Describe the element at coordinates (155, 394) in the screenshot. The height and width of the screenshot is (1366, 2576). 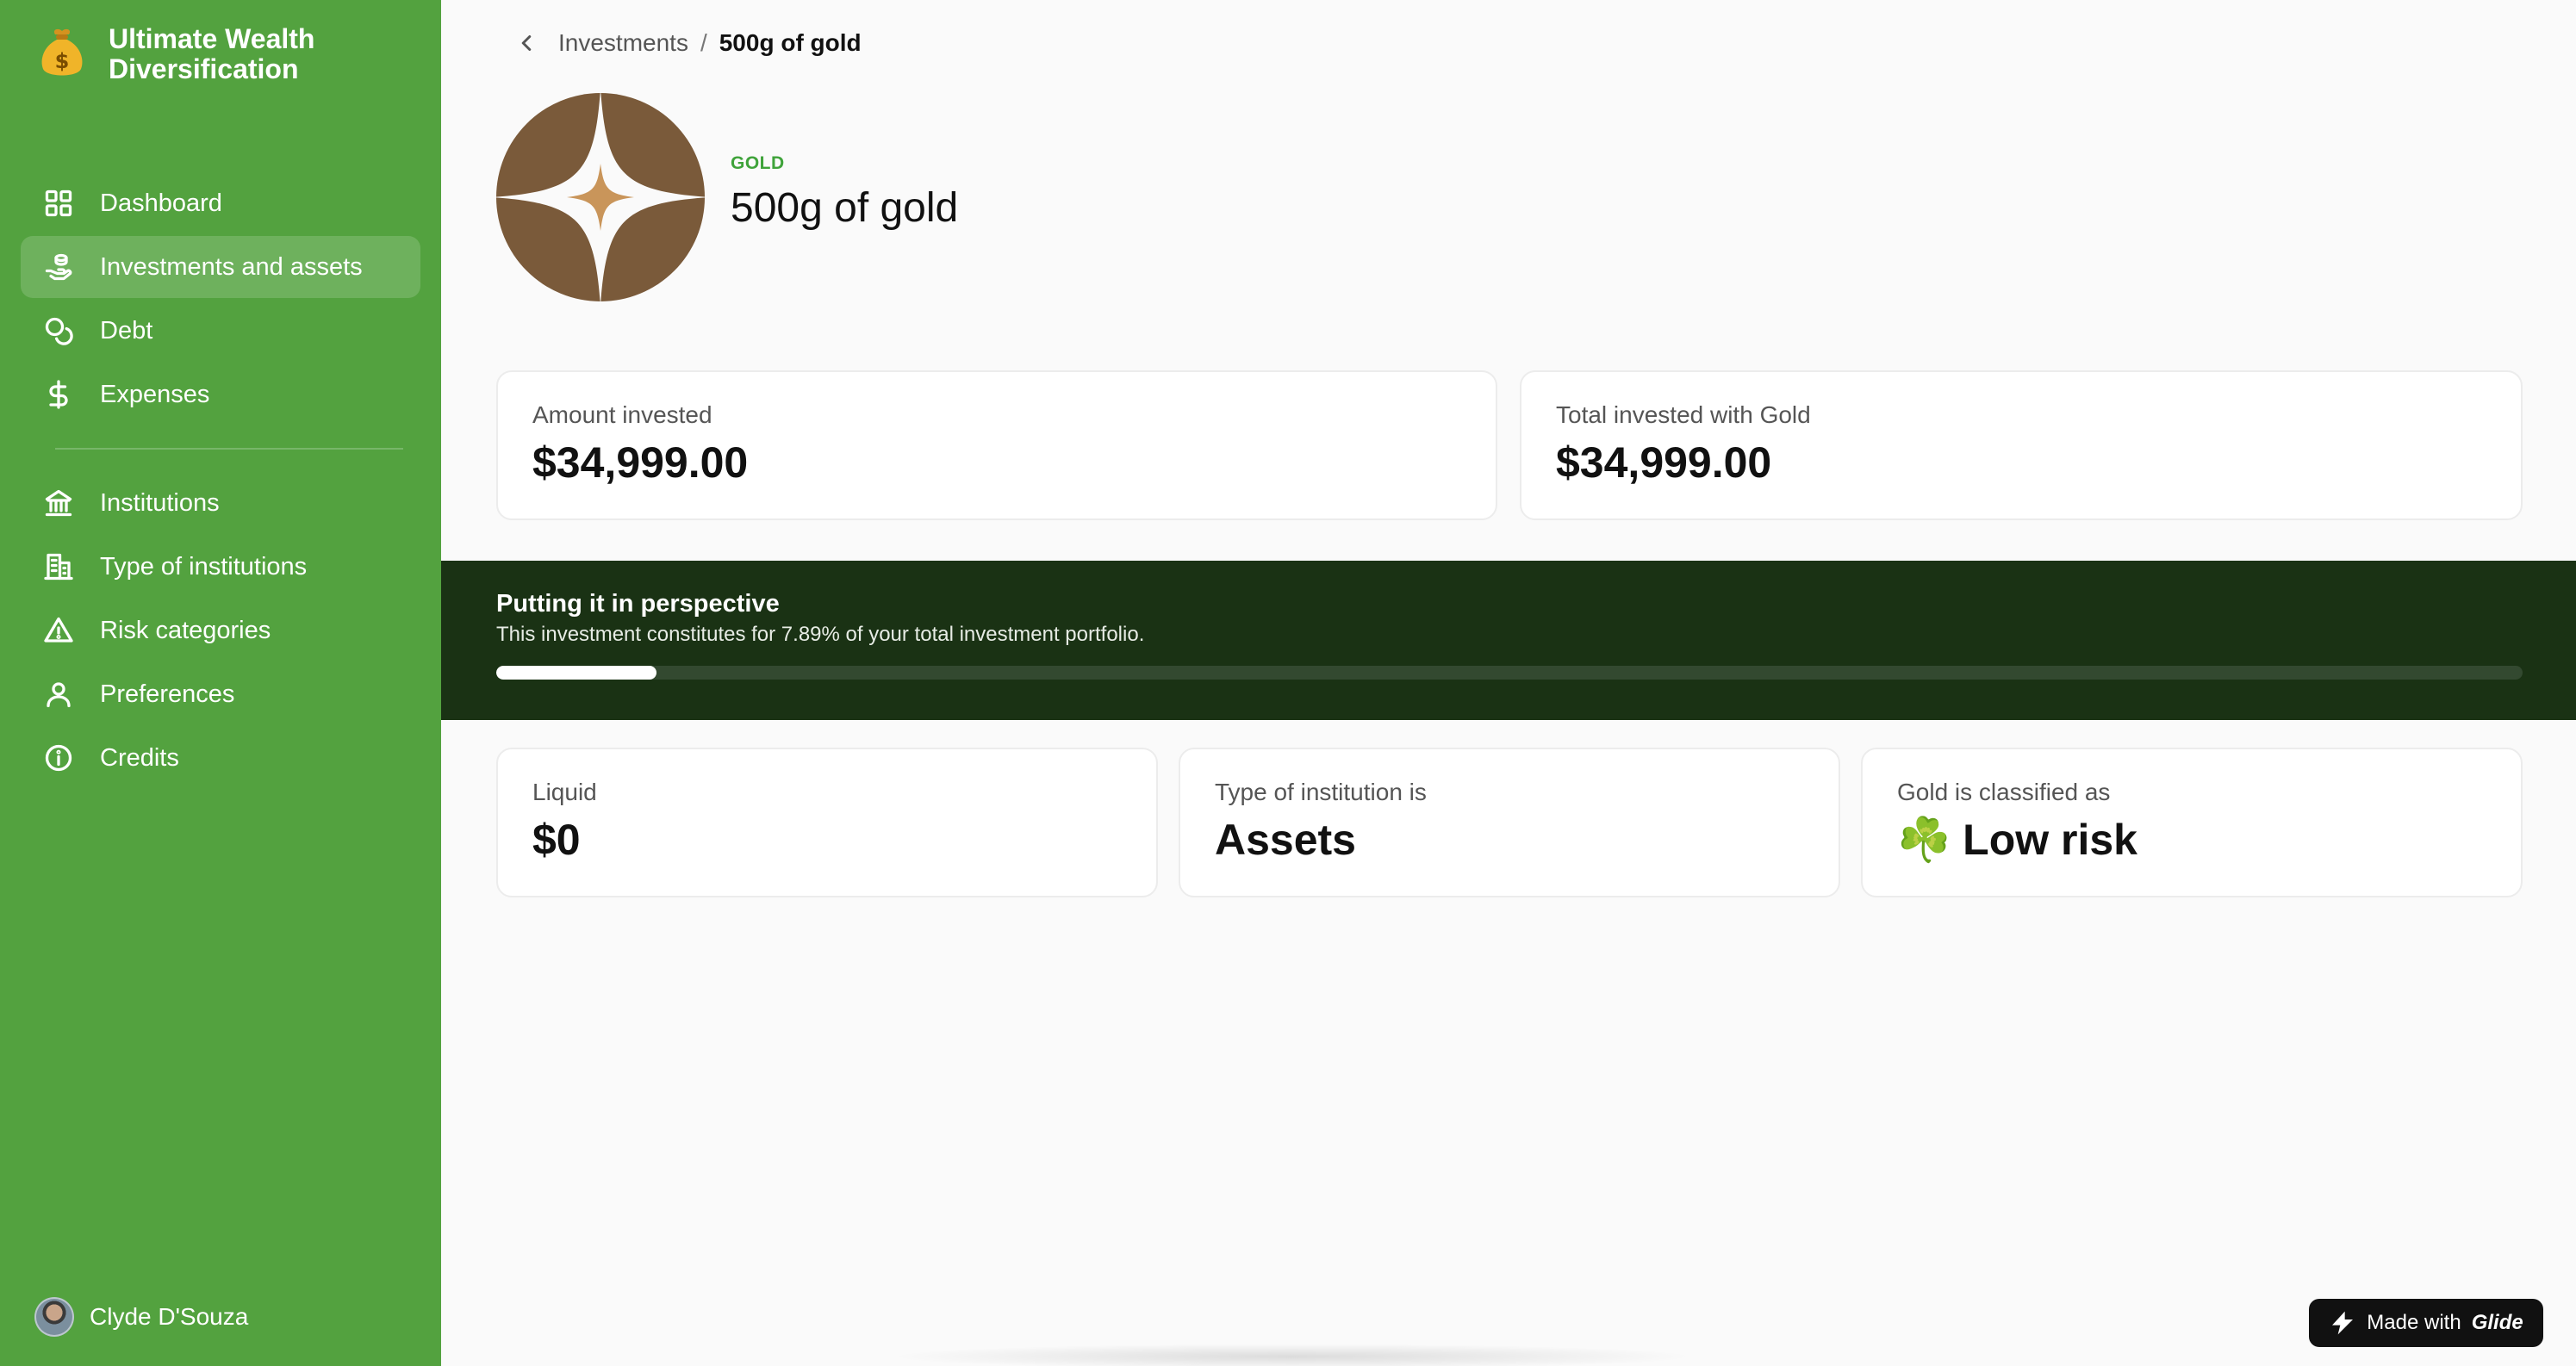
I see `sidebar-item-label: Expenses` at that location.